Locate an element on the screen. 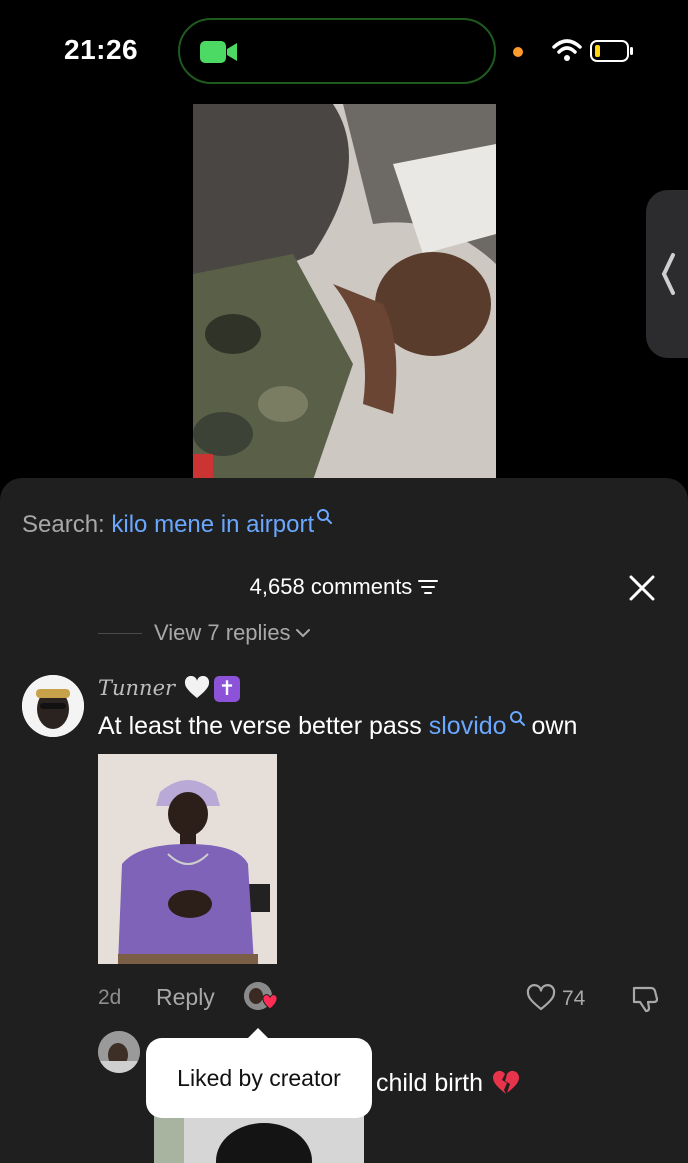 This screenshot has width=688, height=1163. liked-by-creator-heart-icon is located at coordinates (270, 1002).